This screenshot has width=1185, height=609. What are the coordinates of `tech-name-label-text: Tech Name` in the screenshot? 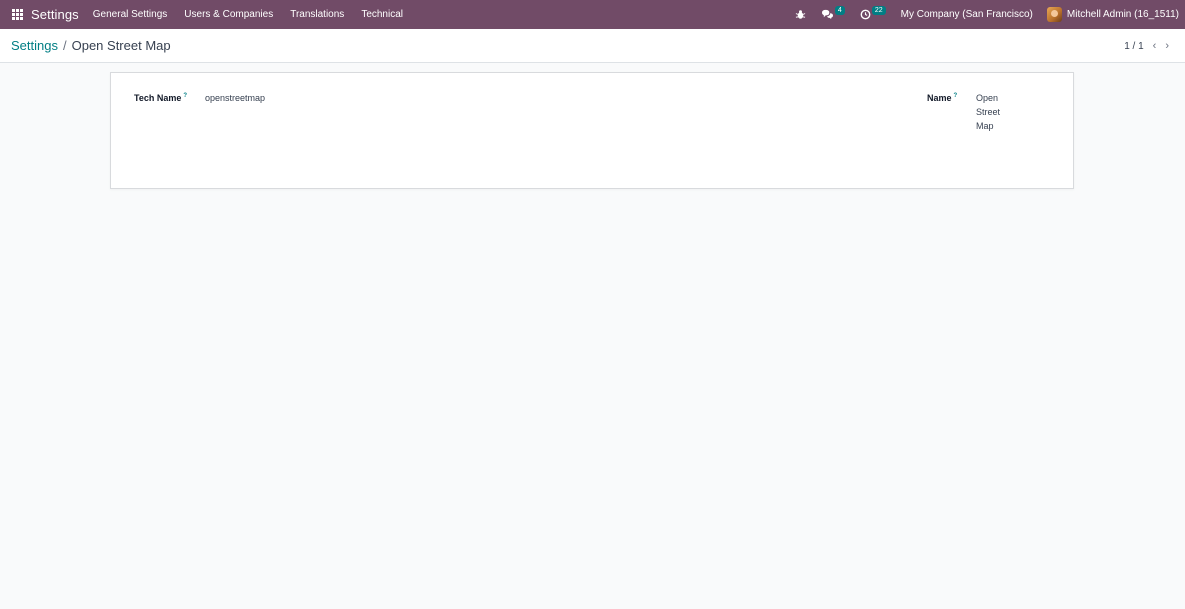 It's located at (158, 98).